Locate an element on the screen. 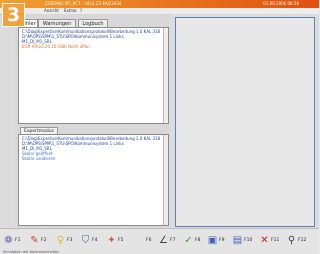 This screenshot has height=254, width=320. fkey-label: F12 is located at coordinates (302, 240).